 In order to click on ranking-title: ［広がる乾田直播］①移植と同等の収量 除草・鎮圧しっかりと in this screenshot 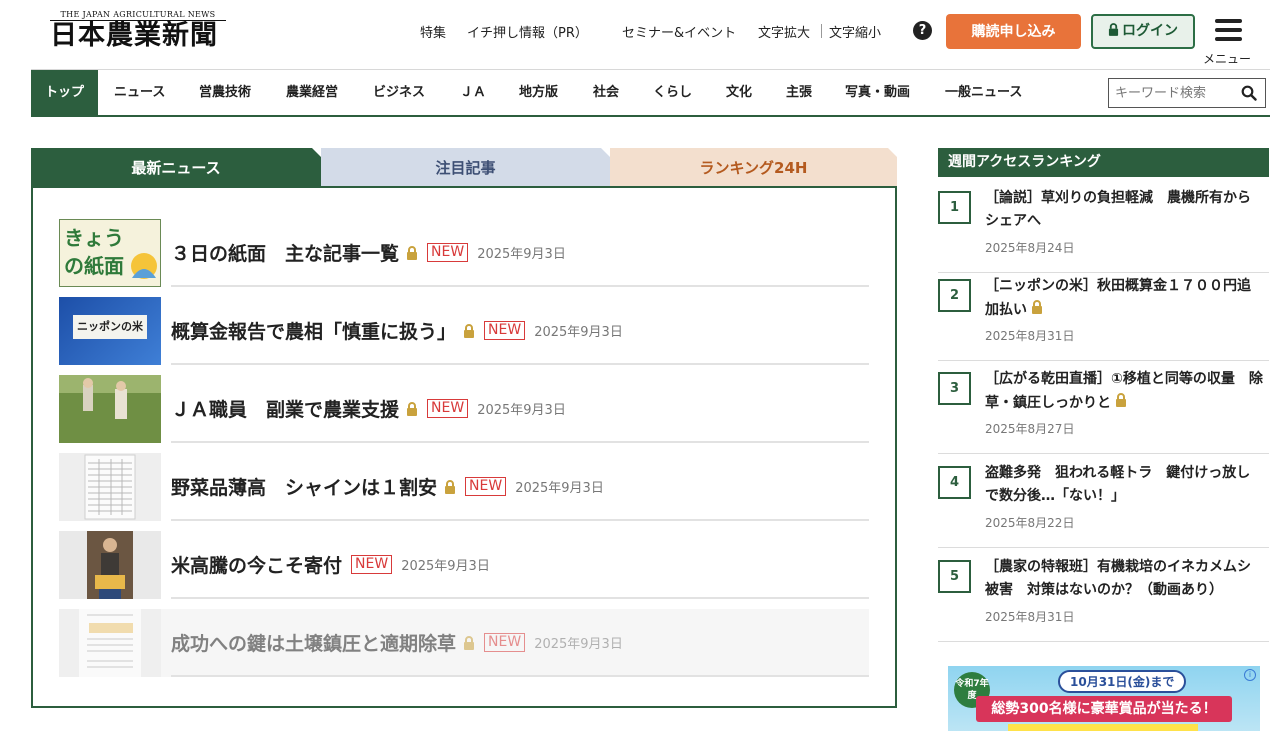, I will do `click(1124, 391)`.